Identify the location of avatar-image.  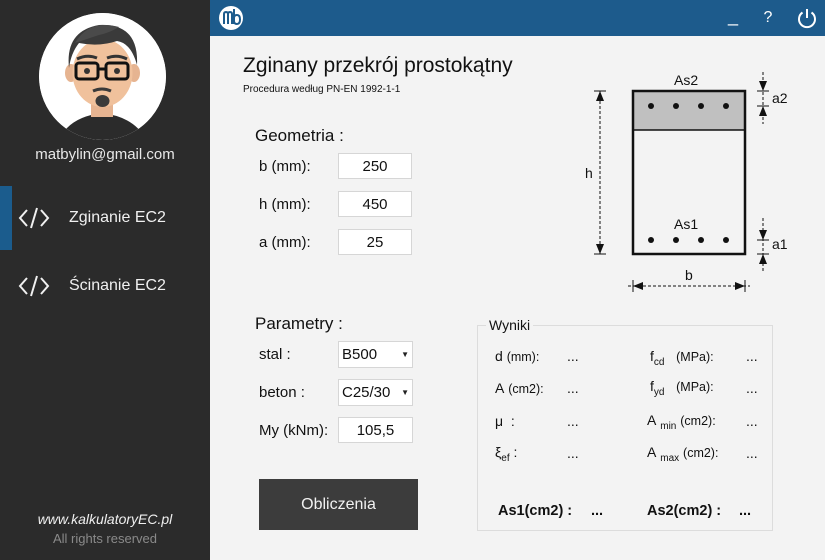
(102, 76).